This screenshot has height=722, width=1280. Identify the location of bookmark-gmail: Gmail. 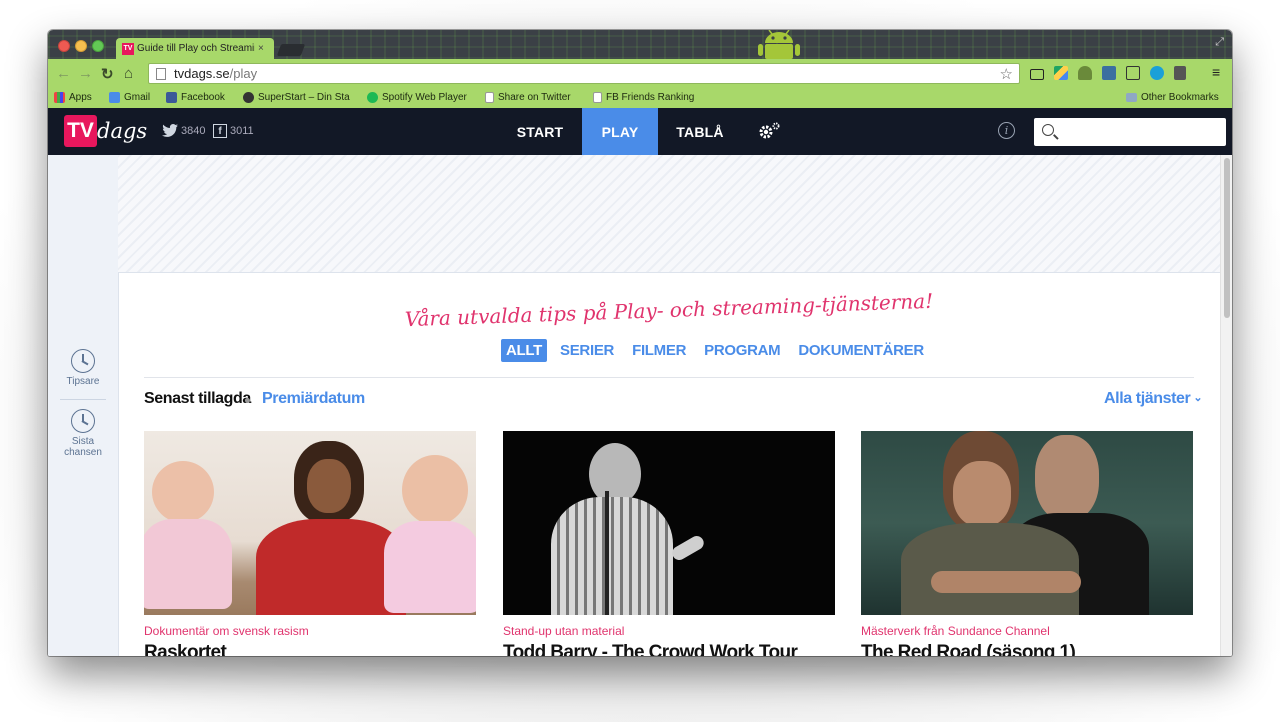
(129, 97).